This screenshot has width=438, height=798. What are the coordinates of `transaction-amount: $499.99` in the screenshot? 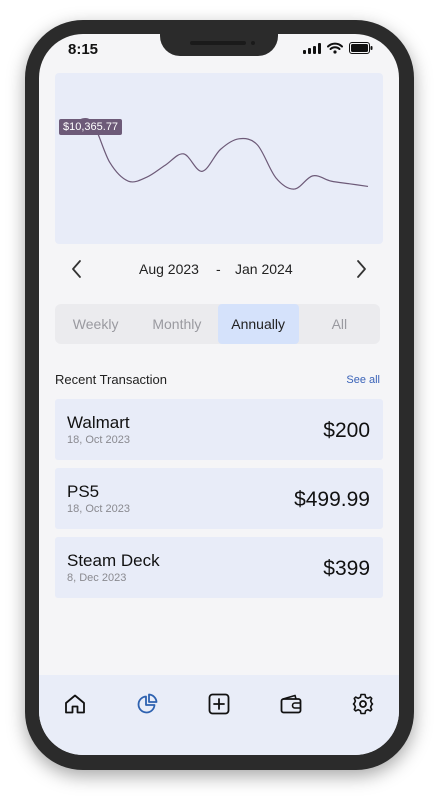 It's located at (332, 499).